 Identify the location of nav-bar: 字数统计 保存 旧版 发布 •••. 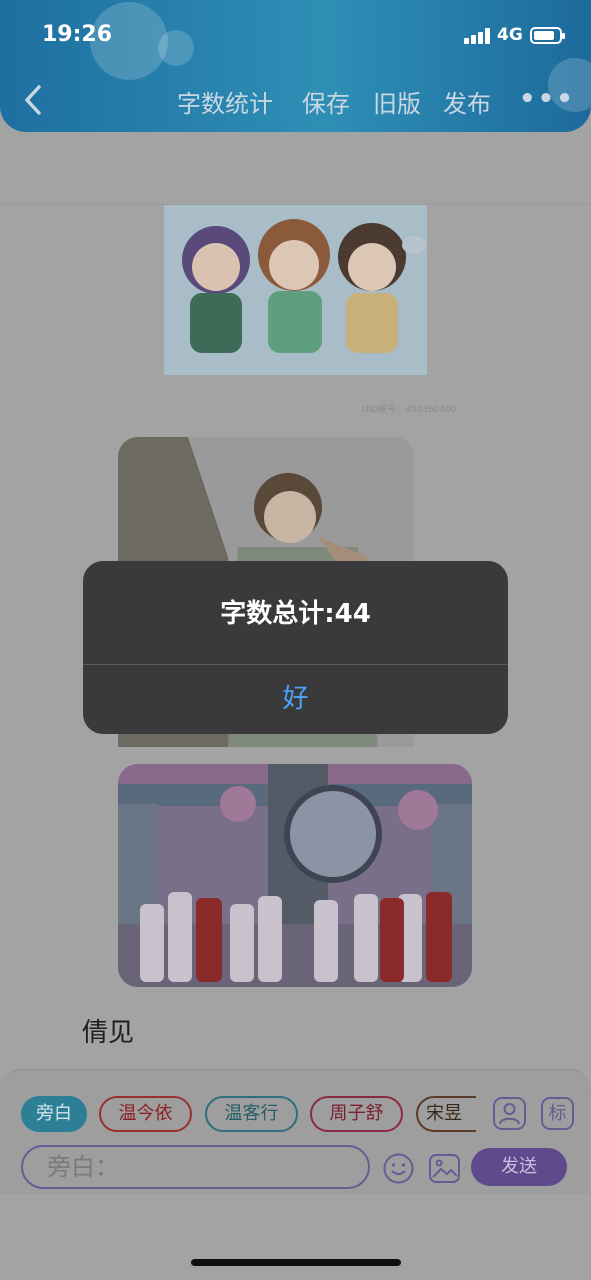
(295, 101).